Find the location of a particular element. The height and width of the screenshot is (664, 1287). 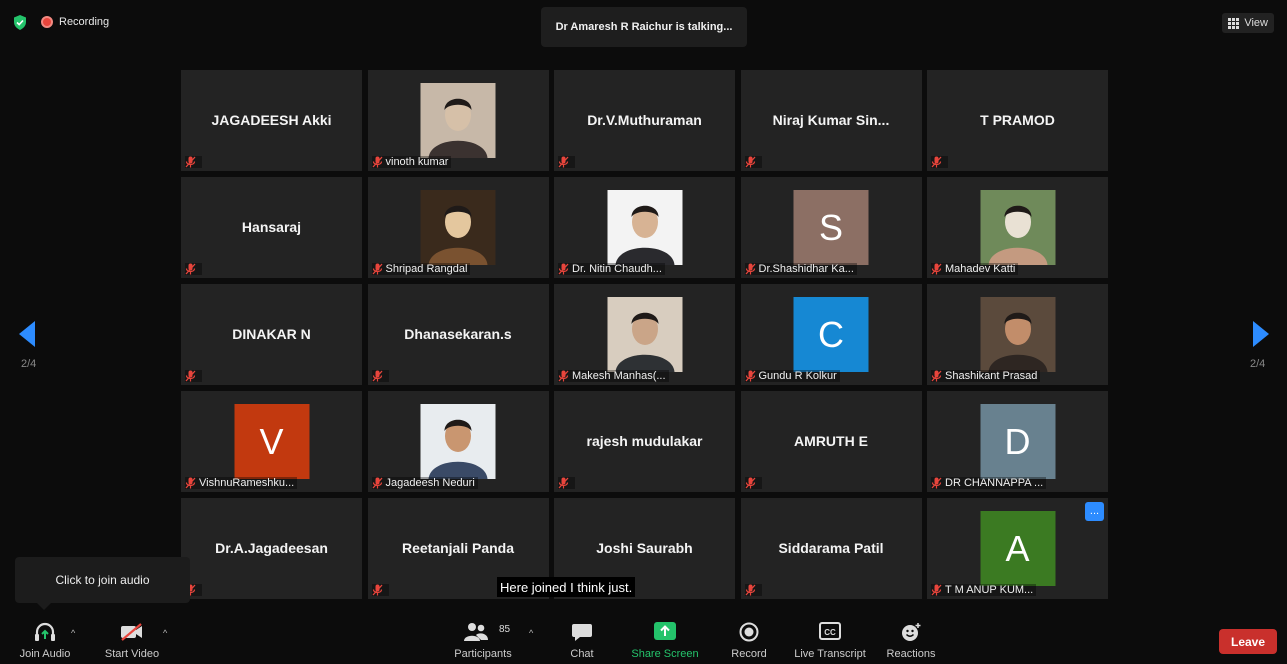

participant-name: Dr.A.Jagadeesan is located at coordinates (271, 548).